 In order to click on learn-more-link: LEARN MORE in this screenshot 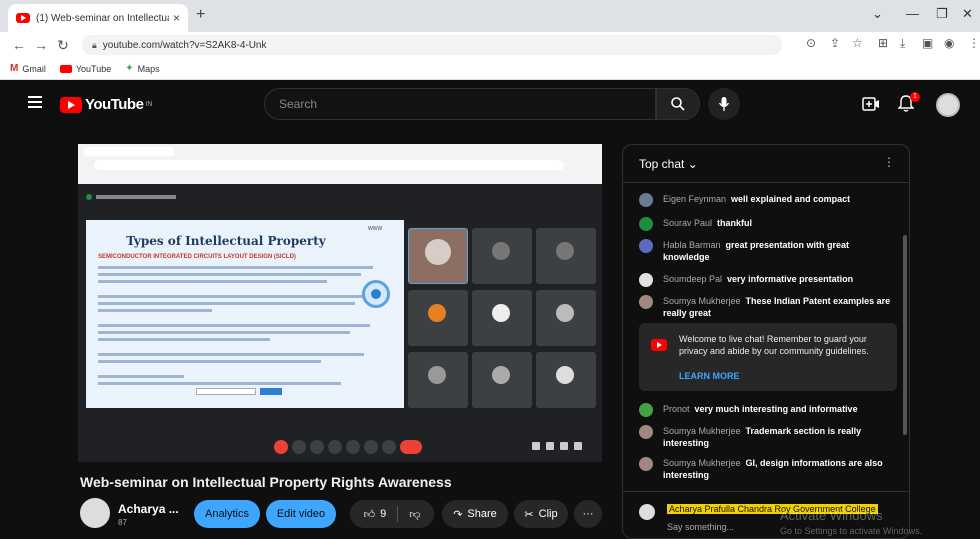, I will do `click(709, 376)`.